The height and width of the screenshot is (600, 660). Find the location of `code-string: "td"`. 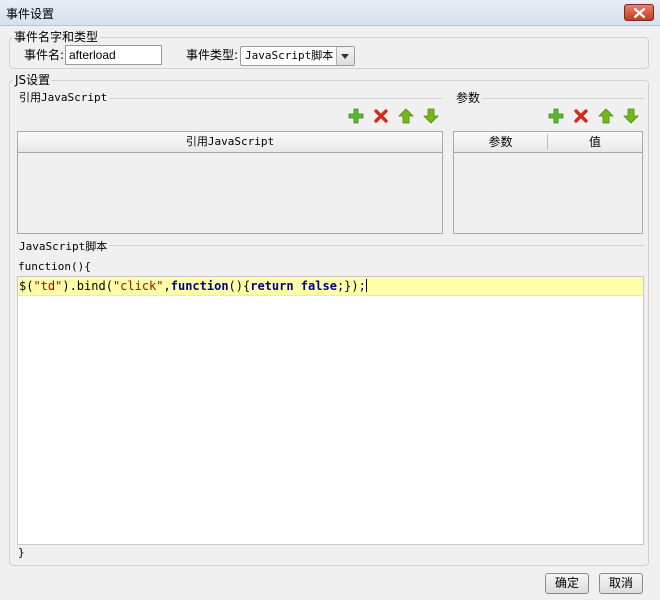

code-string: "td" is located at coordinates (48, 286).